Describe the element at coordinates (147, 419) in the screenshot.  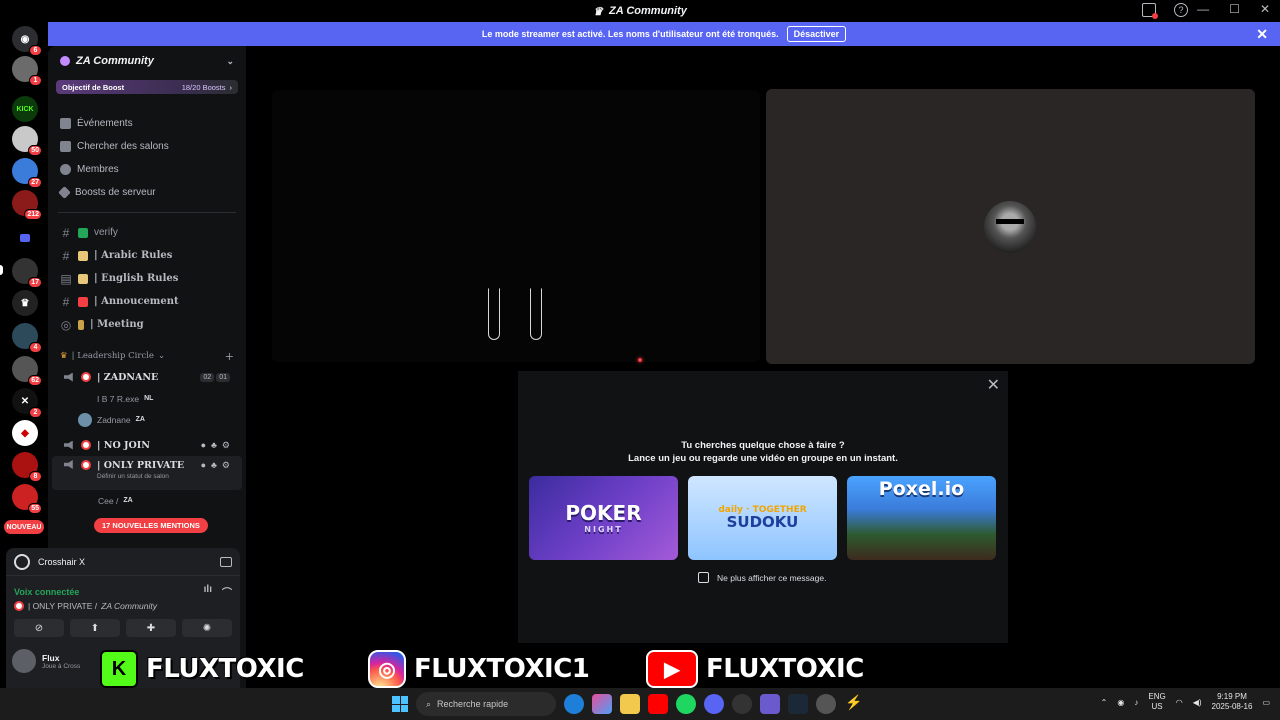
I see `voice-user: Zadnane ZA` at that location.